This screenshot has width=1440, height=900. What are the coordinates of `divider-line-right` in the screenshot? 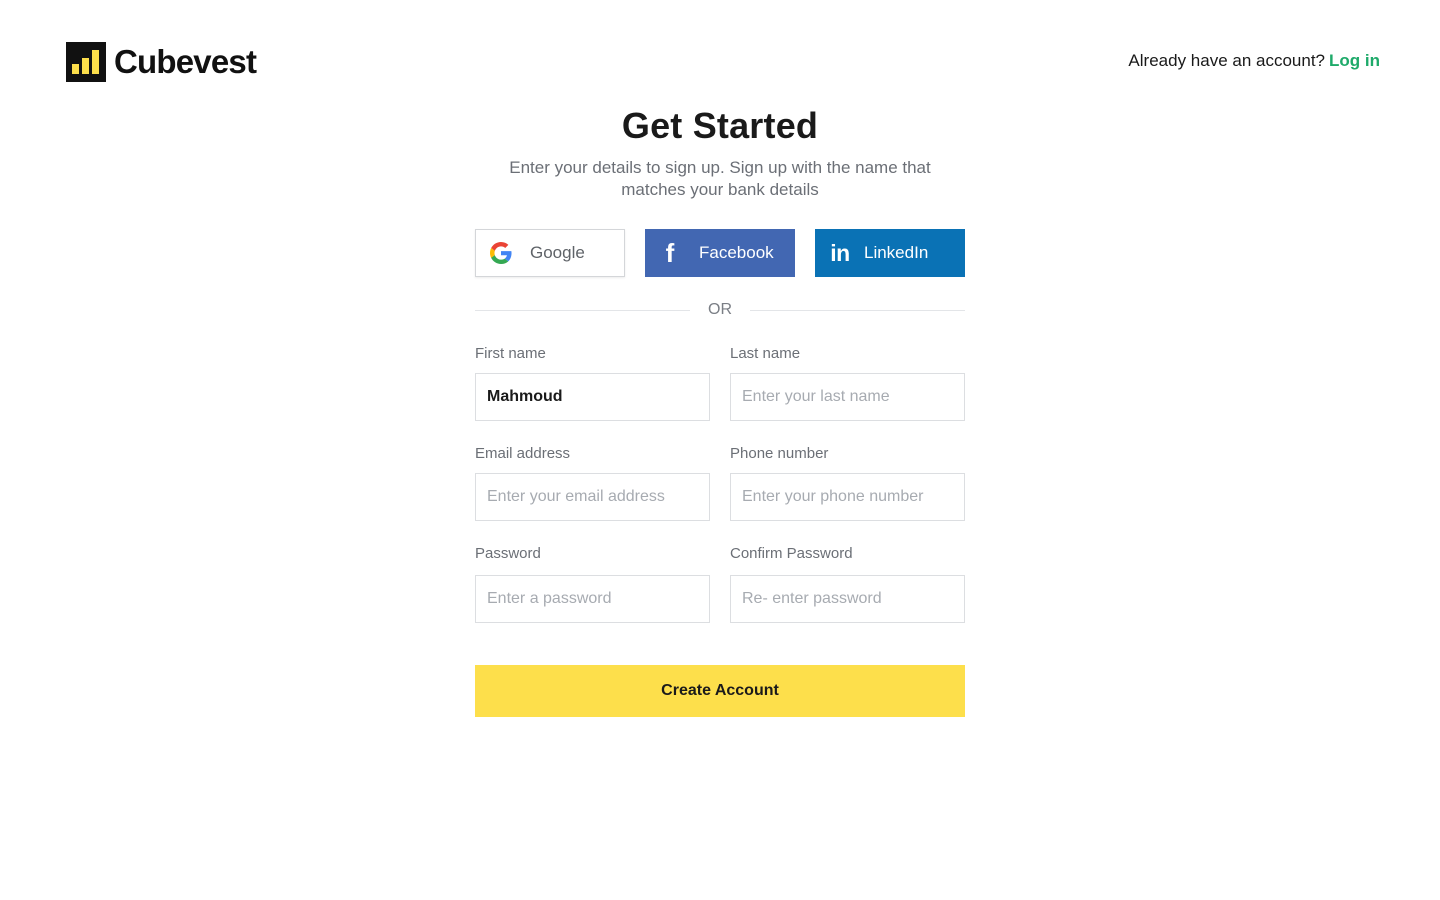 It's located at (857, 310).